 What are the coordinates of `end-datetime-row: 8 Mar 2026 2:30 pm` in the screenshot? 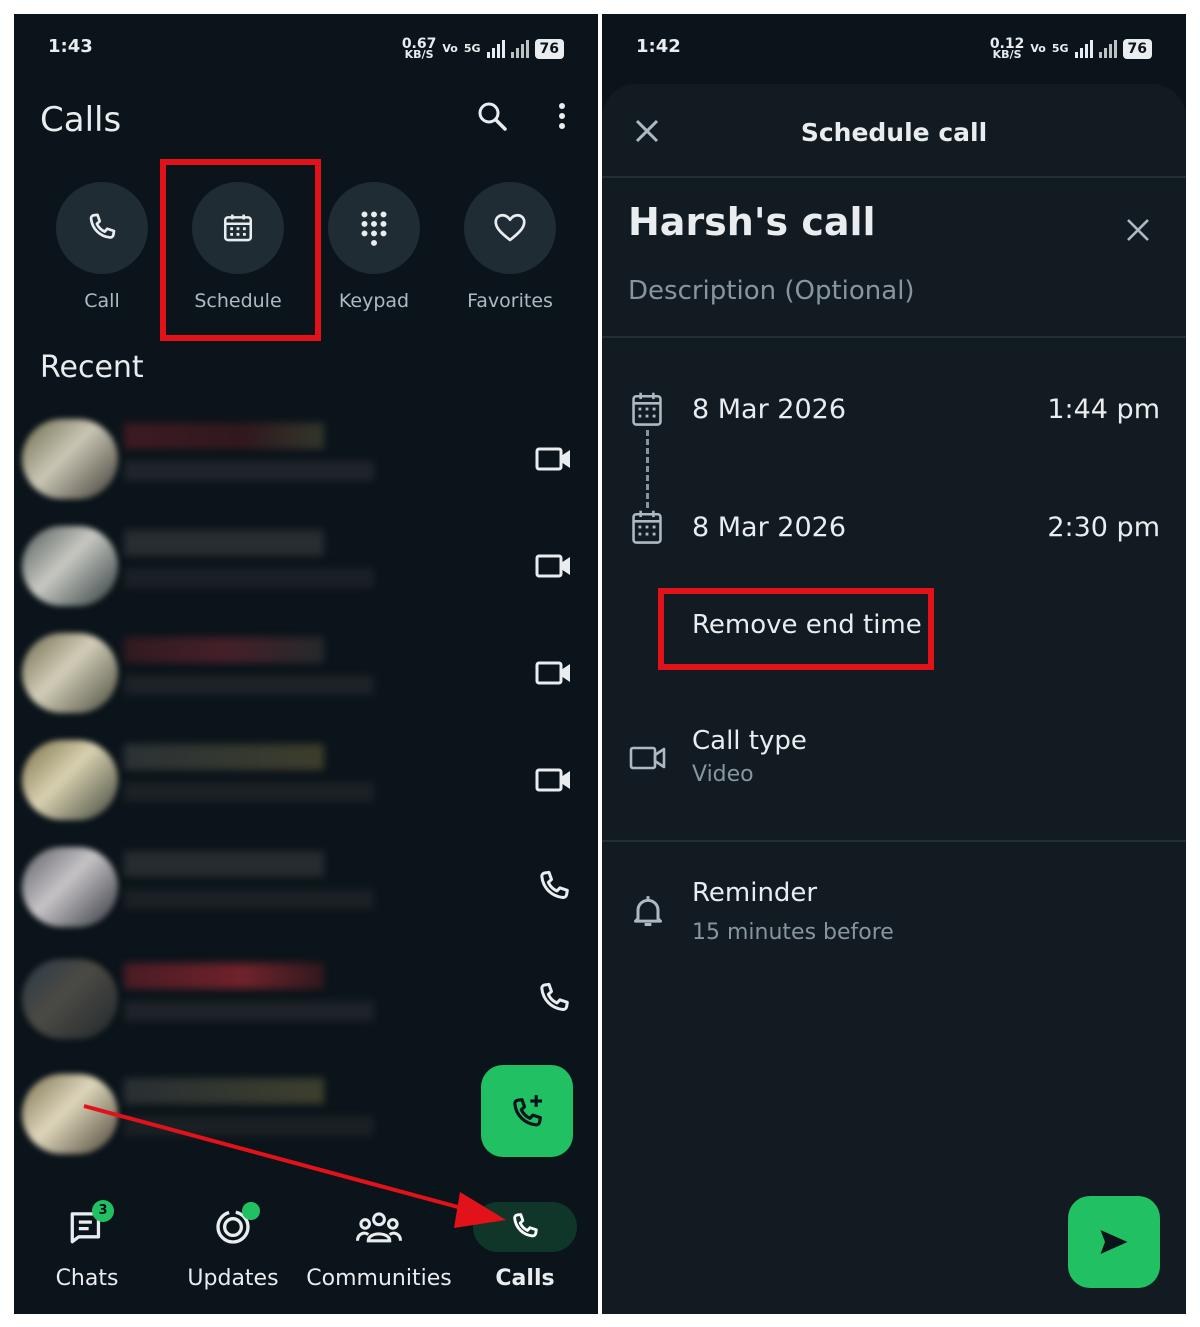 It's located at (894, 528).